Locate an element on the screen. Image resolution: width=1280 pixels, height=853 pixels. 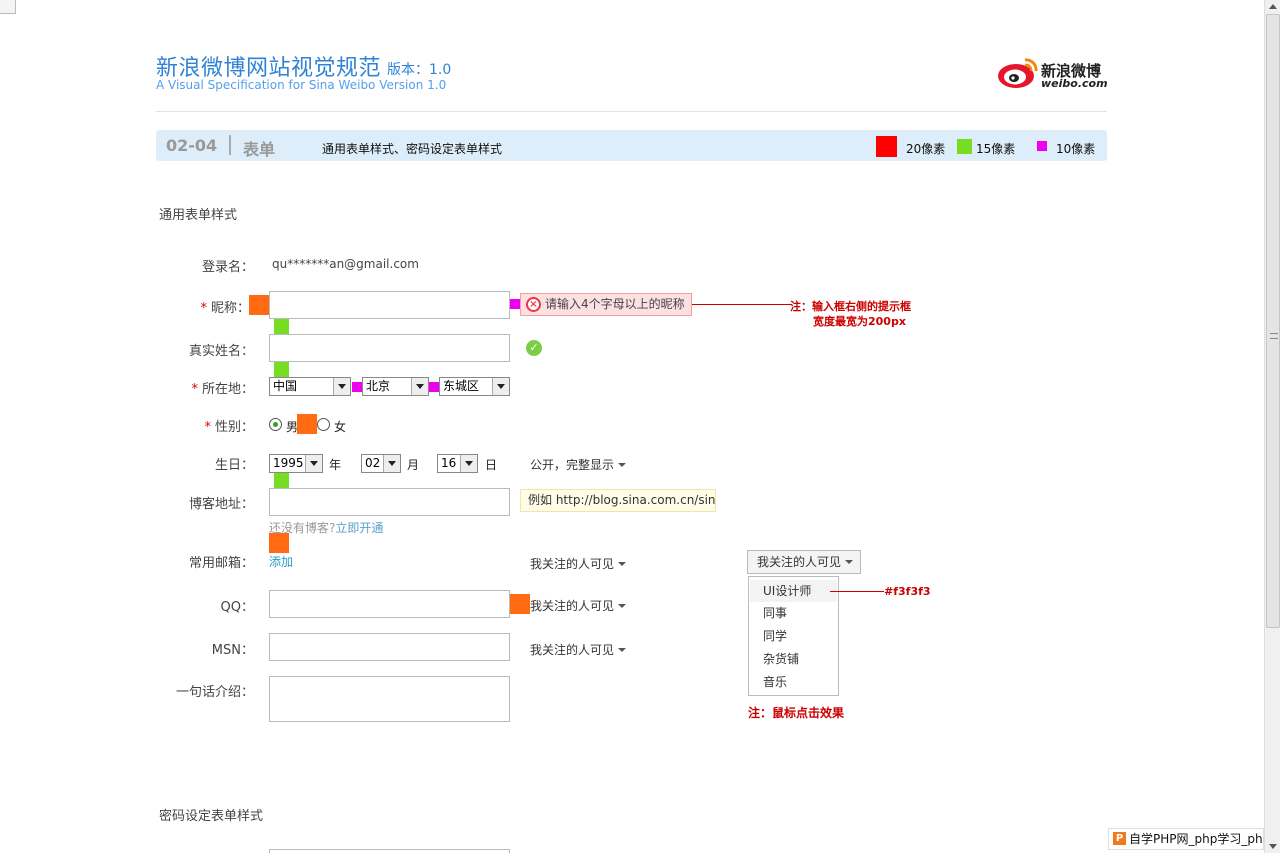
location-label: 所在地： is located at coordinates (227, 389).